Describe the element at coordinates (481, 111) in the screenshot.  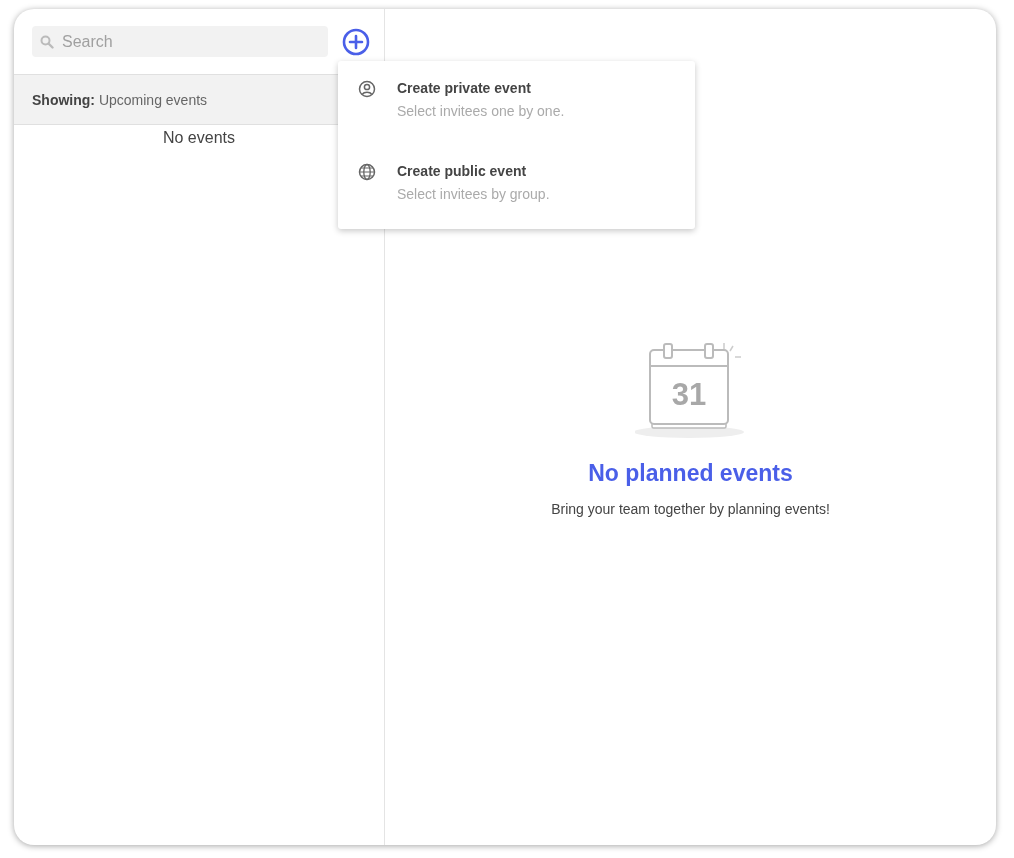
I see `menu-item-subtitle: Select invitees one by one.` at that location.